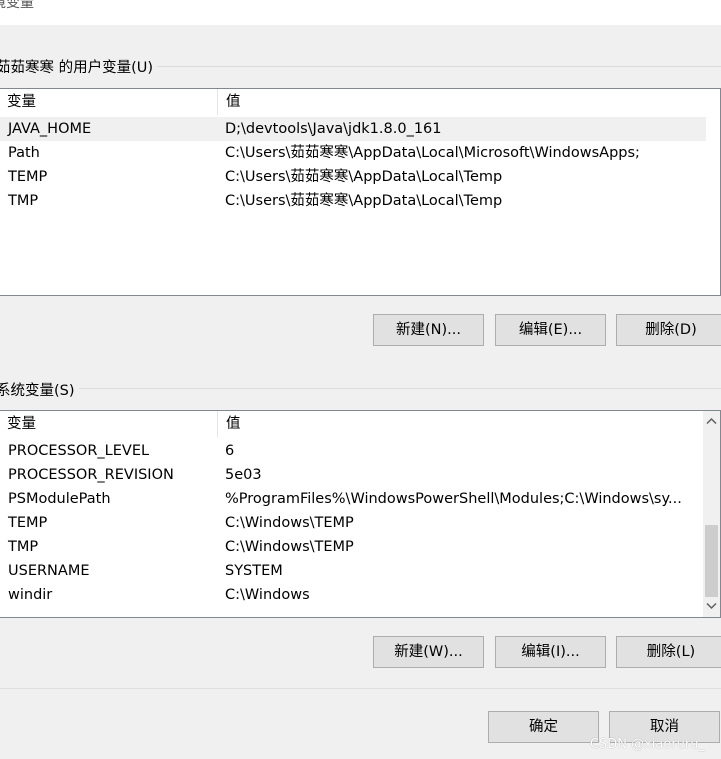 The width and height of the screenshot is (721, 759). Describe the element at coordinates (360, 595) in the screenshot. I see `system-var-row-windir: windir C:\Windows` at that location.